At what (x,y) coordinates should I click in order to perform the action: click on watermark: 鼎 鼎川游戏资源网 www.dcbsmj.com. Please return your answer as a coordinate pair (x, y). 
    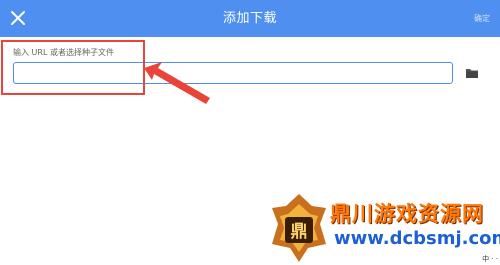
    Looking at the image, I should click on (384, 227).